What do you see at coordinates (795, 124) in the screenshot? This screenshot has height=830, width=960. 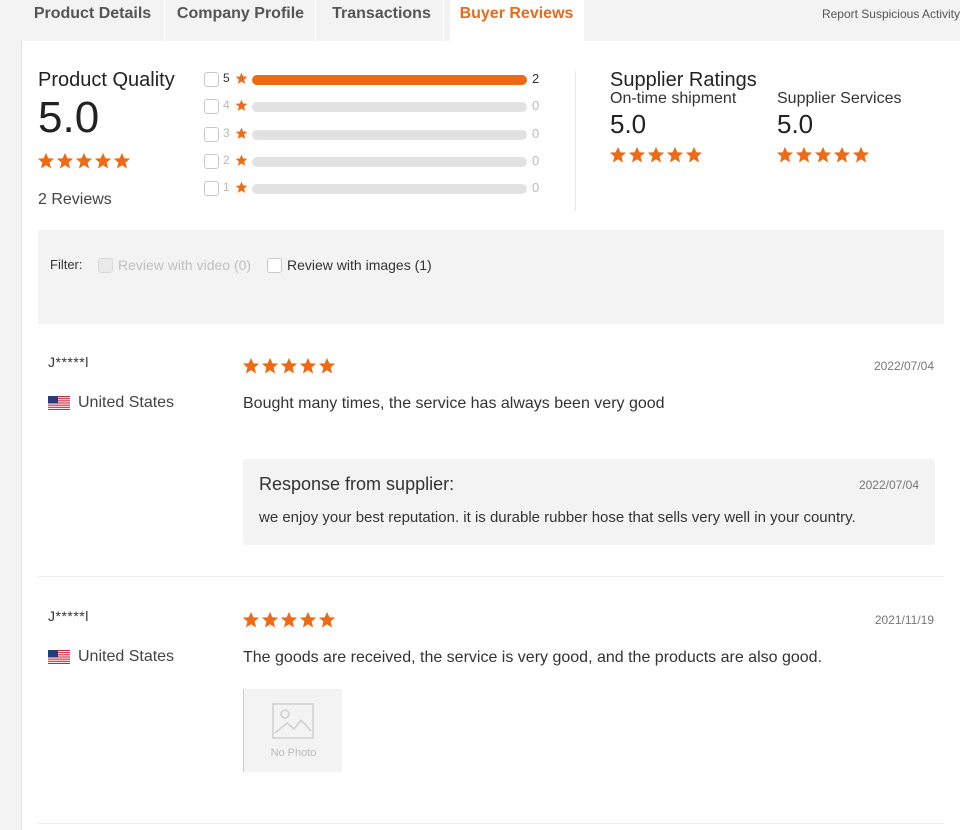 I see `supplier-services-score: 5.0` at bounding box center [795, 124].